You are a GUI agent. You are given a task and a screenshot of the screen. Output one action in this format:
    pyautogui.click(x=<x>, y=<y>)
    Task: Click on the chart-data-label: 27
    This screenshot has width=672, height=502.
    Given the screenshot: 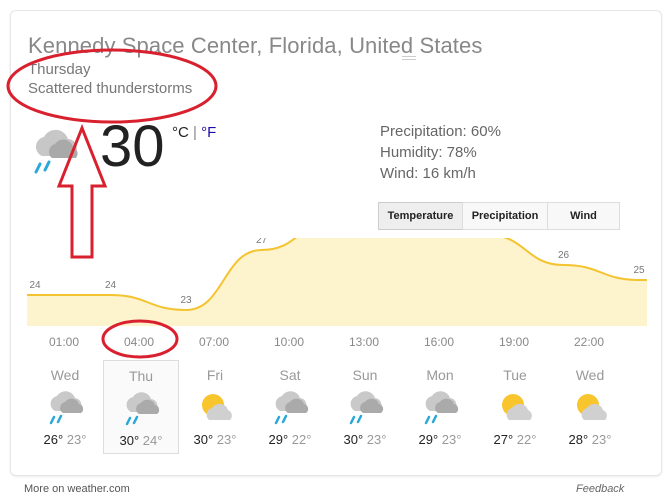 What is the action you would take?
    pyautogui.click(x=262, y=242)
    